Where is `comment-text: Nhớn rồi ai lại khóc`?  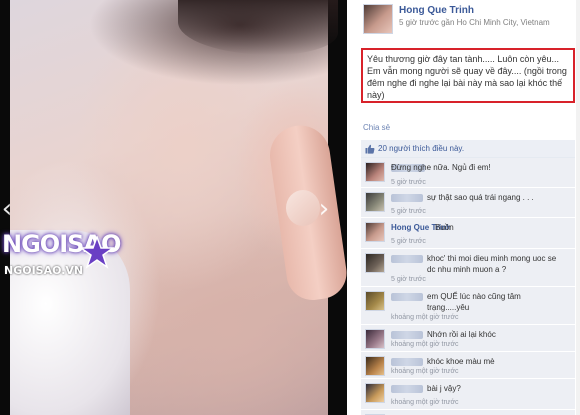 comment-text: Nhớn rồi ai lại khóc is located at coordinates (461, 334).